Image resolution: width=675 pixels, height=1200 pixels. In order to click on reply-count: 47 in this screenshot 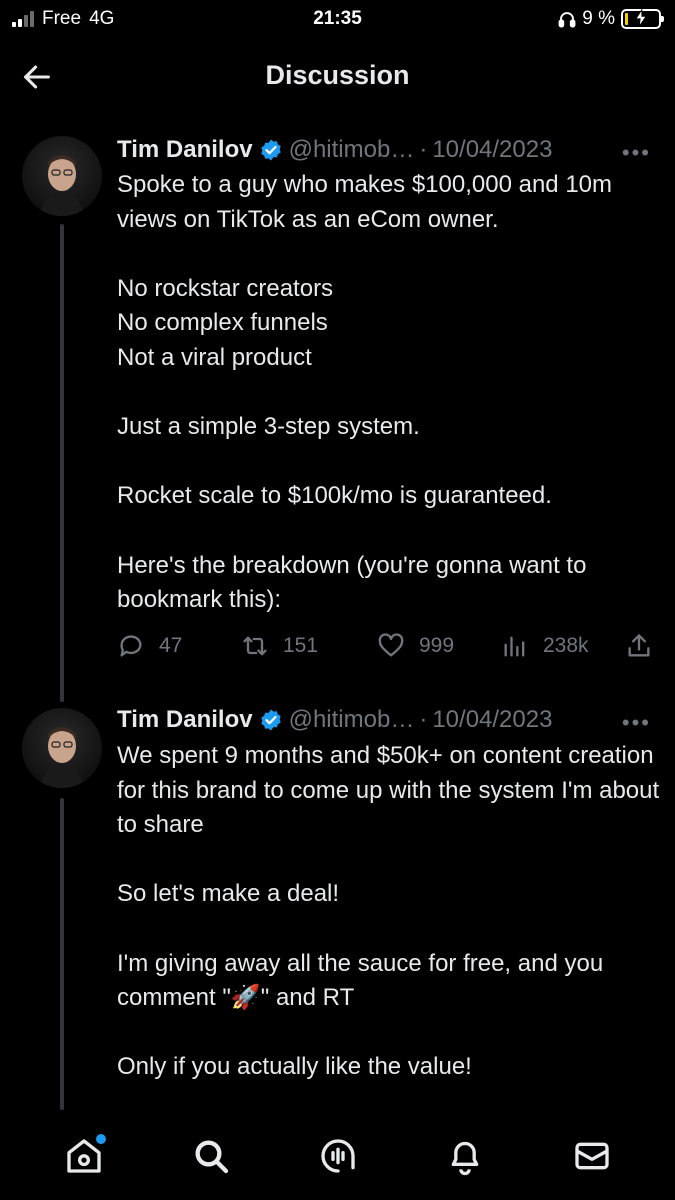, I will do `click(171, 645)`.